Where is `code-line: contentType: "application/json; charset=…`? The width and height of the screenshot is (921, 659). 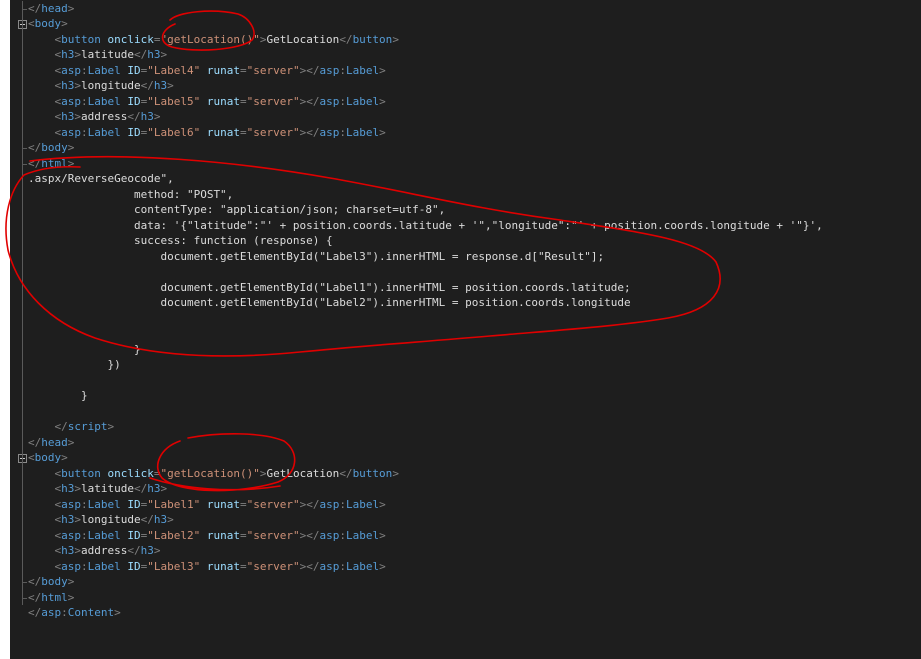 code-line: contentType: "application/json; charset=… is located at coordinates (236, 210).